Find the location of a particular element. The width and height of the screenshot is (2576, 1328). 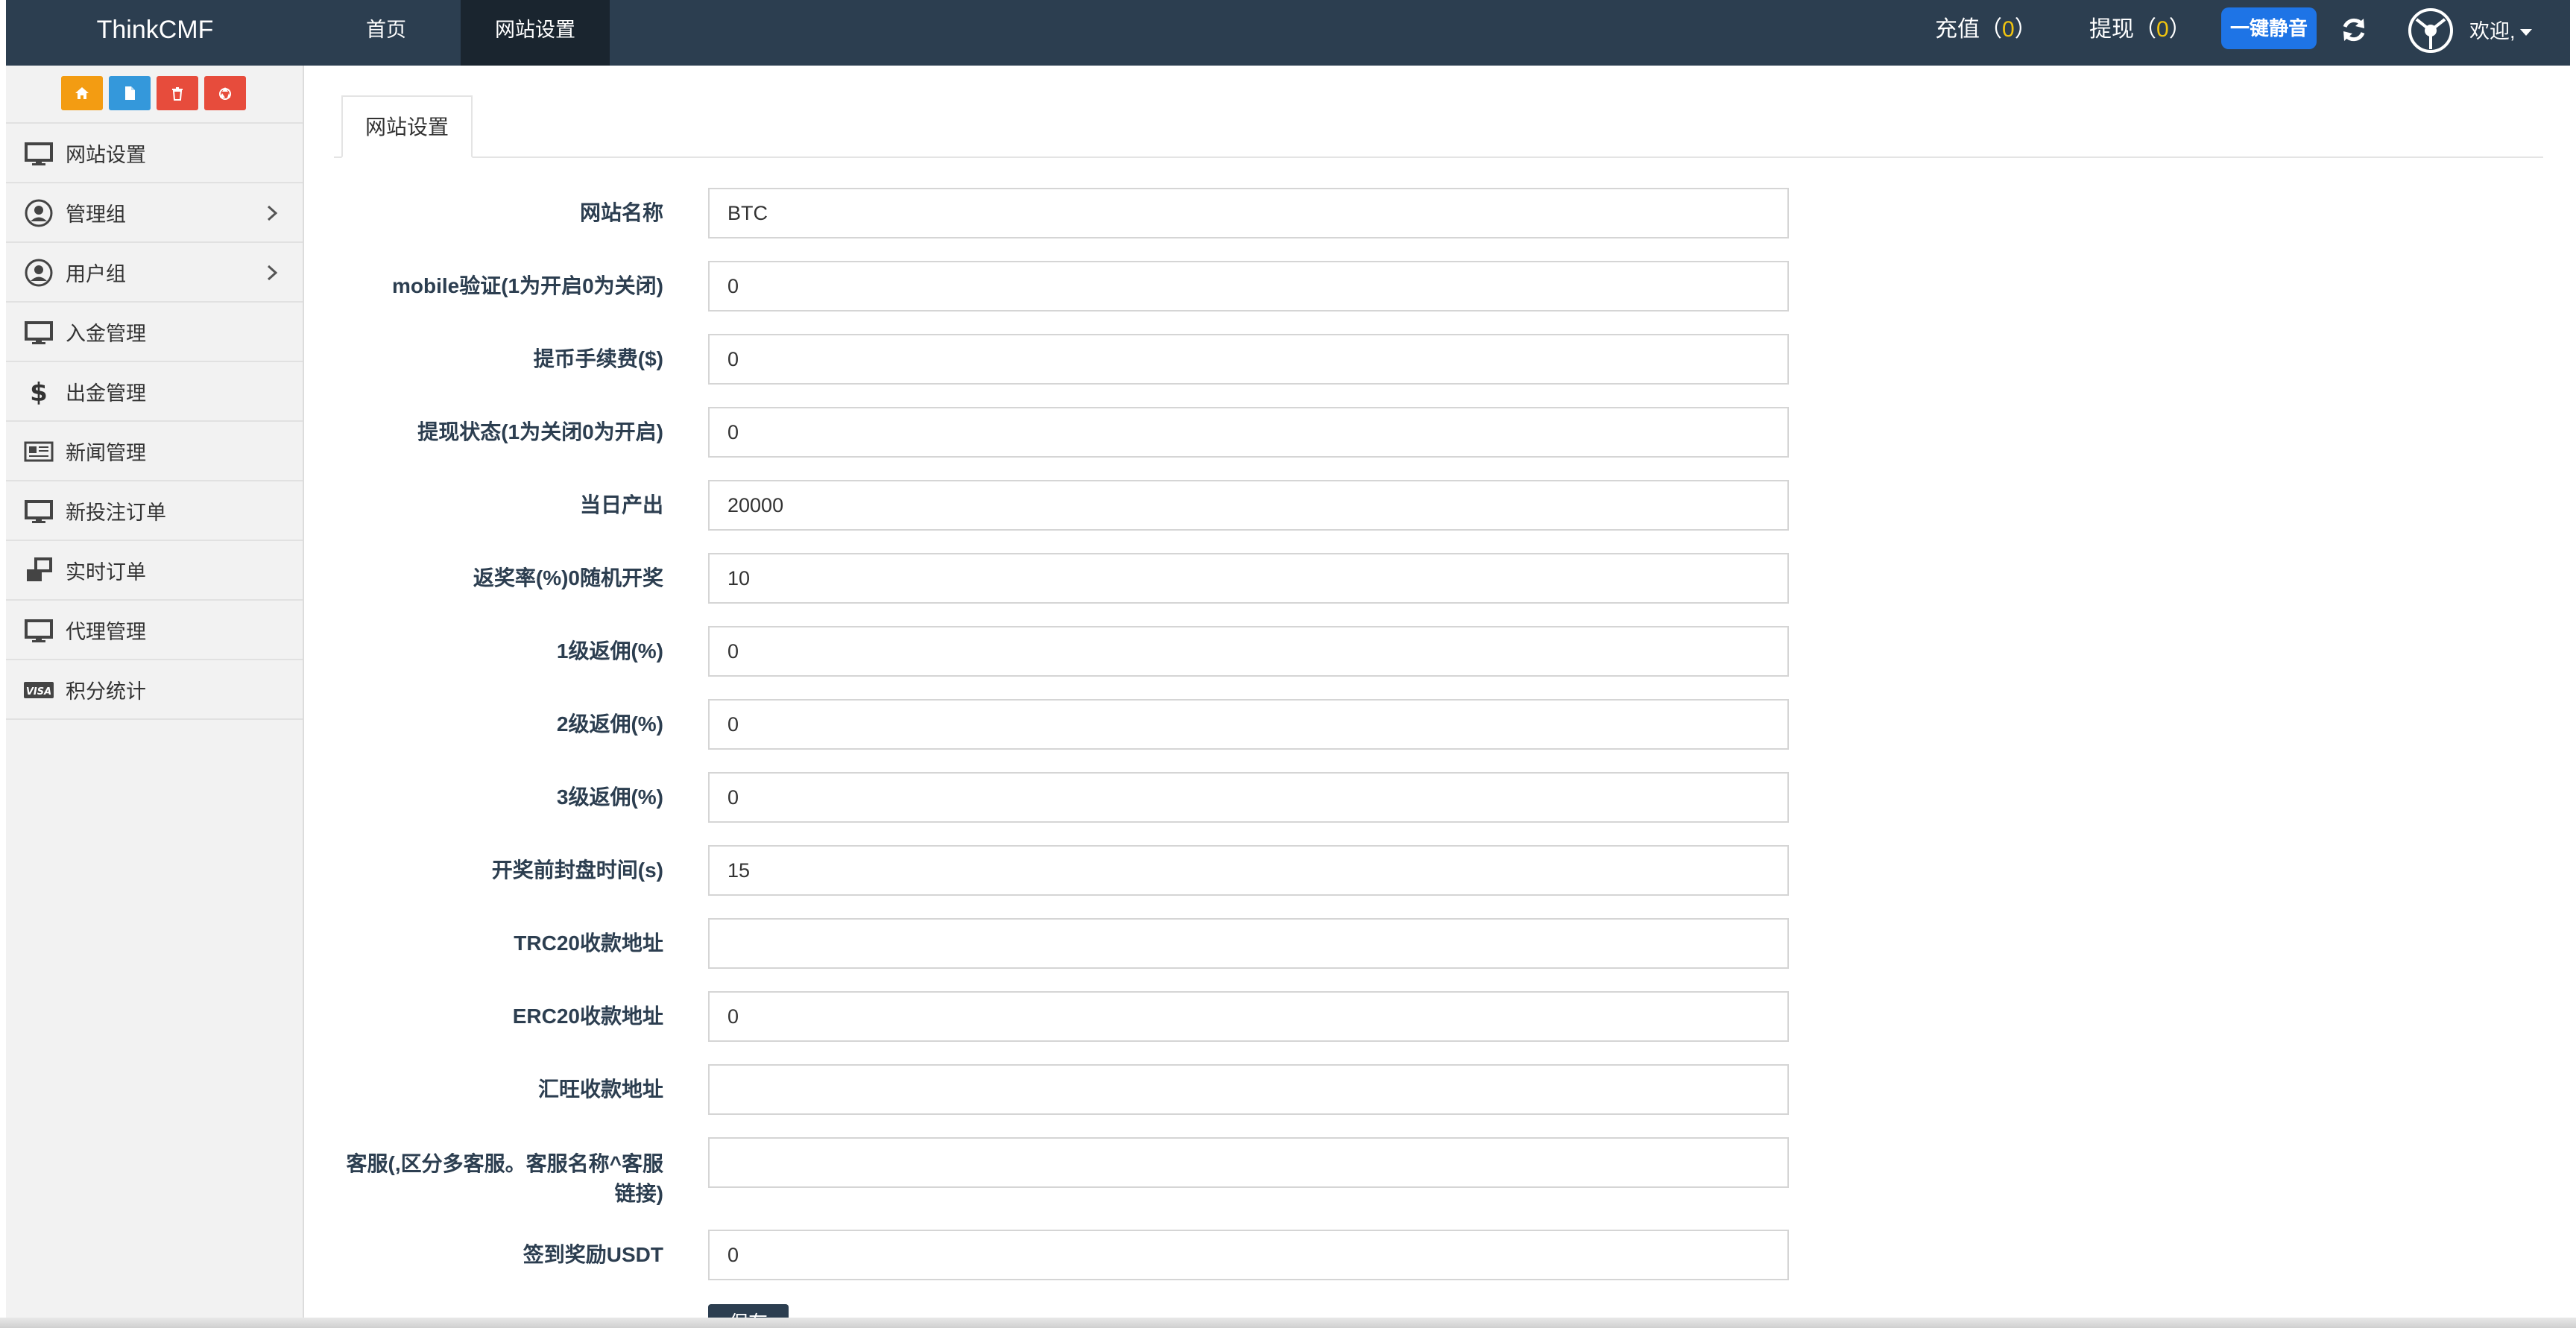

sidebar-item-points-statistics: VISA 积分统计 is located at coordinates (154, 690).